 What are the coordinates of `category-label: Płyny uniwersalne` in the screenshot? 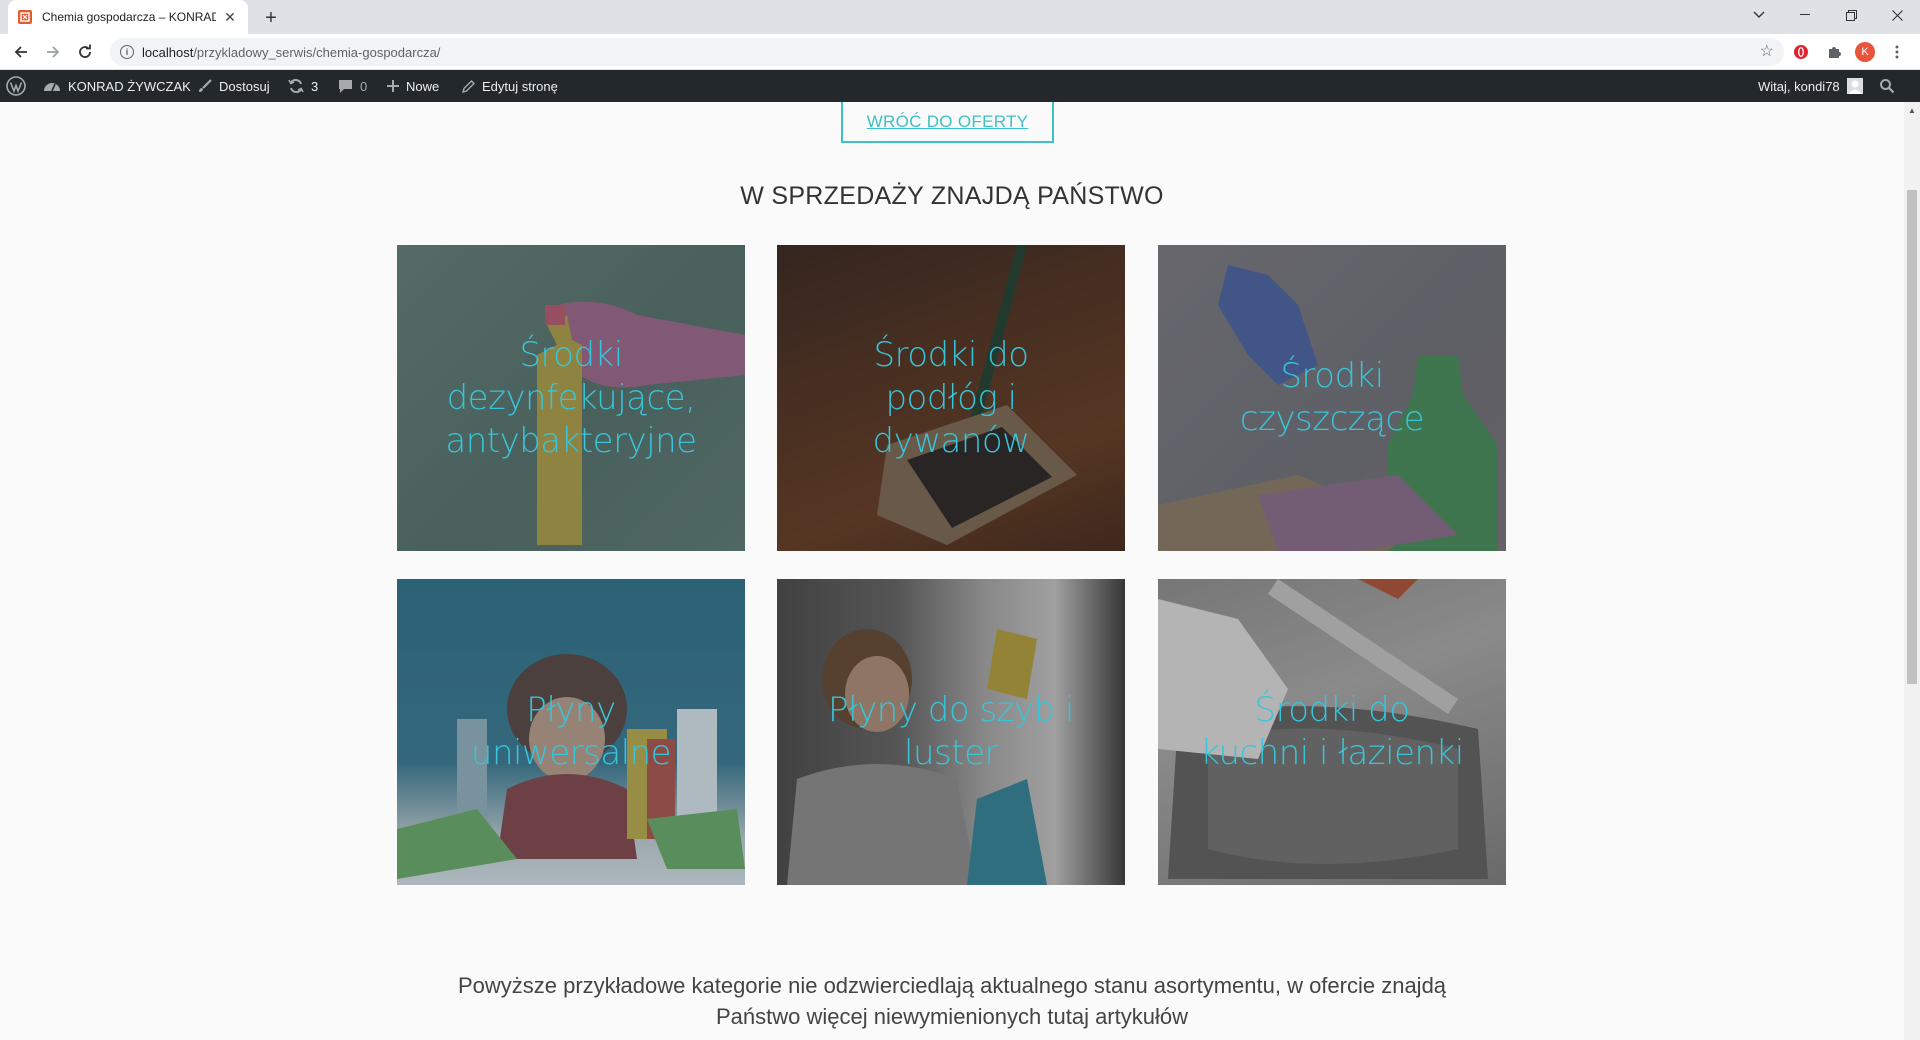 It's located at (571, 731).